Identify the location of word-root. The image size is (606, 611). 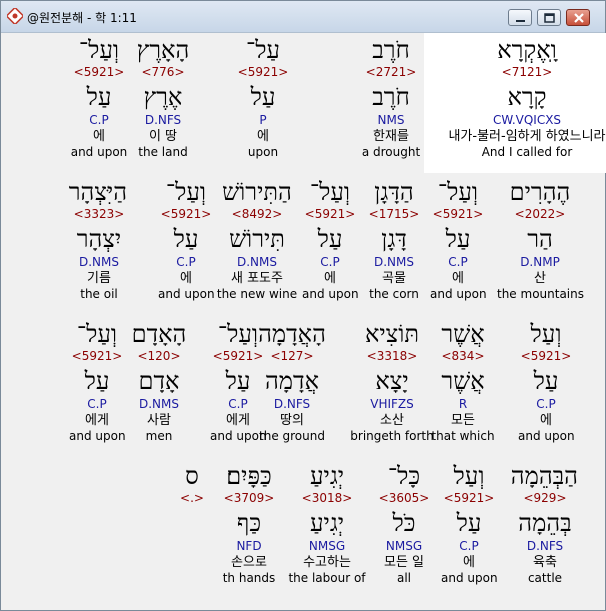
(192, 523).